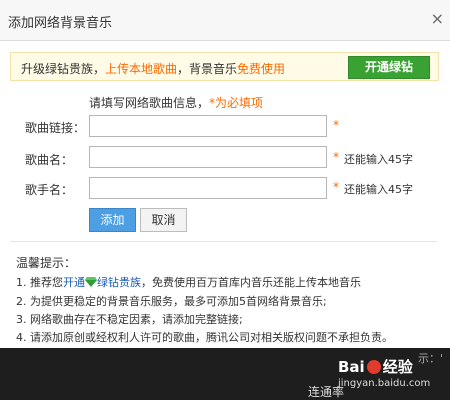  What do you see at coordinates (55, 128) in the screenshot?
I see `song-link-label: 歌曲链接：` at bounding box center [55, 128].